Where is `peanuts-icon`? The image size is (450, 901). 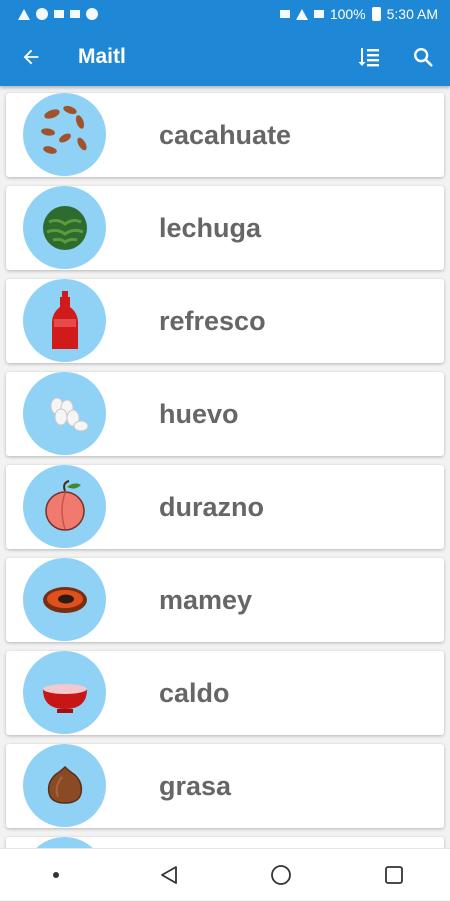 peanuts-icon is located at coordinates (64, 134).